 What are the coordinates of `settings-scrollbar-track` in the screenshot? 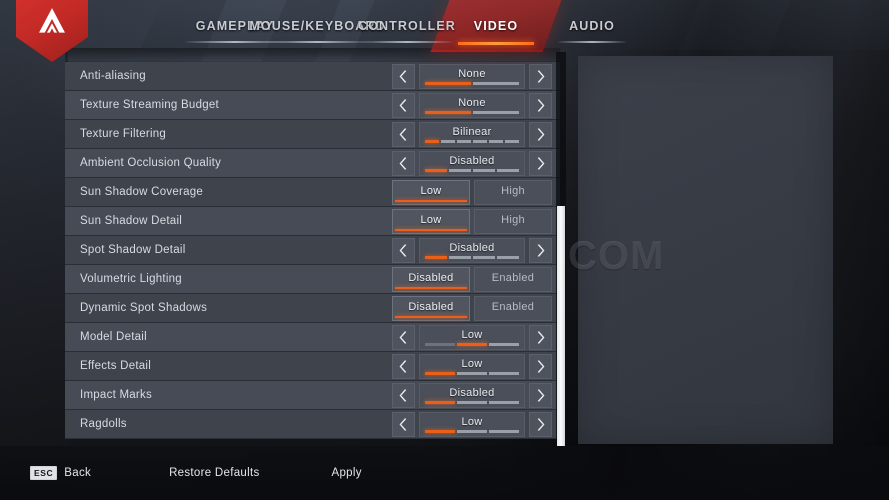 It's located at (561, 249).